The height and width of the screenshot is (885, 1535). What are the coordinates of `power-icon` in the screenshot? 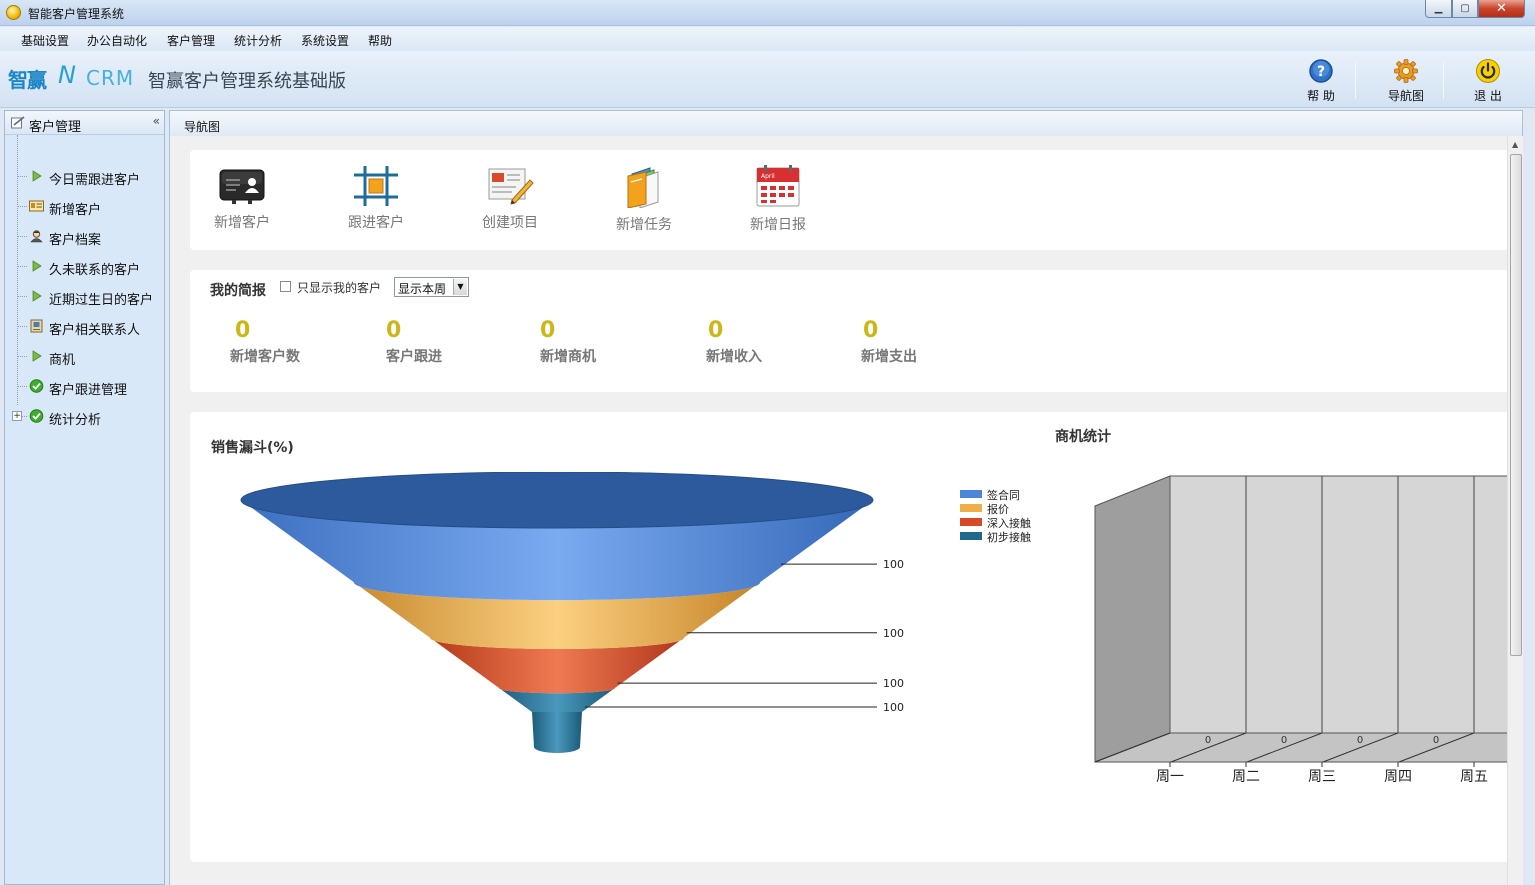 It's located at (1488, 71).